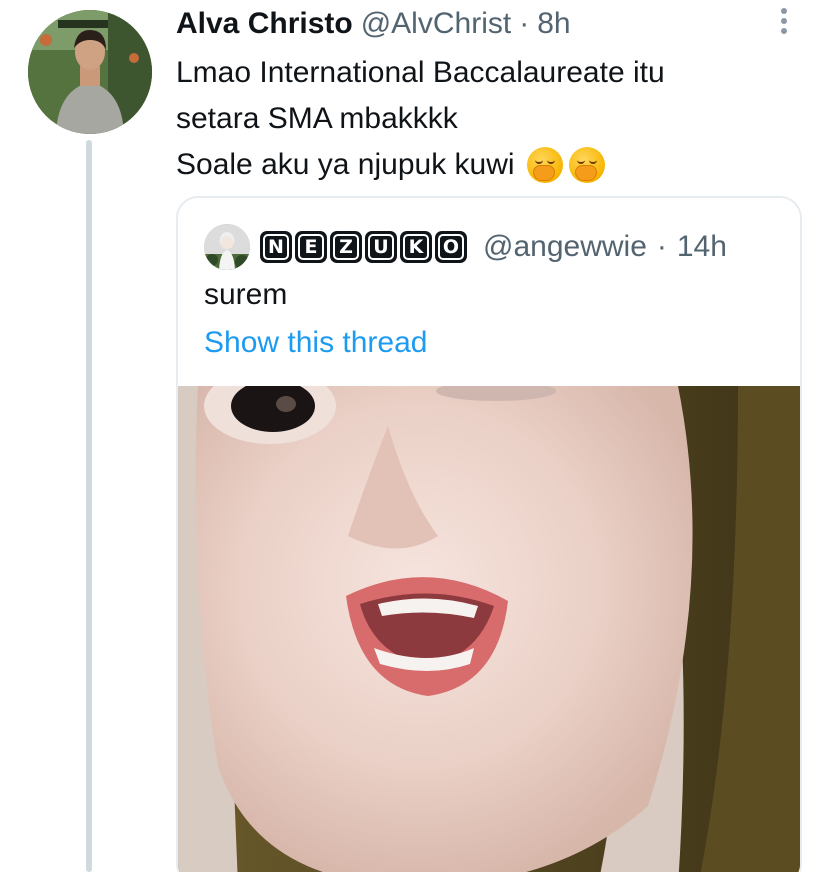  Describe the element at coordinates (315, 343) in the screenshot. I see `show-thread-link: Show this thread` at that location.